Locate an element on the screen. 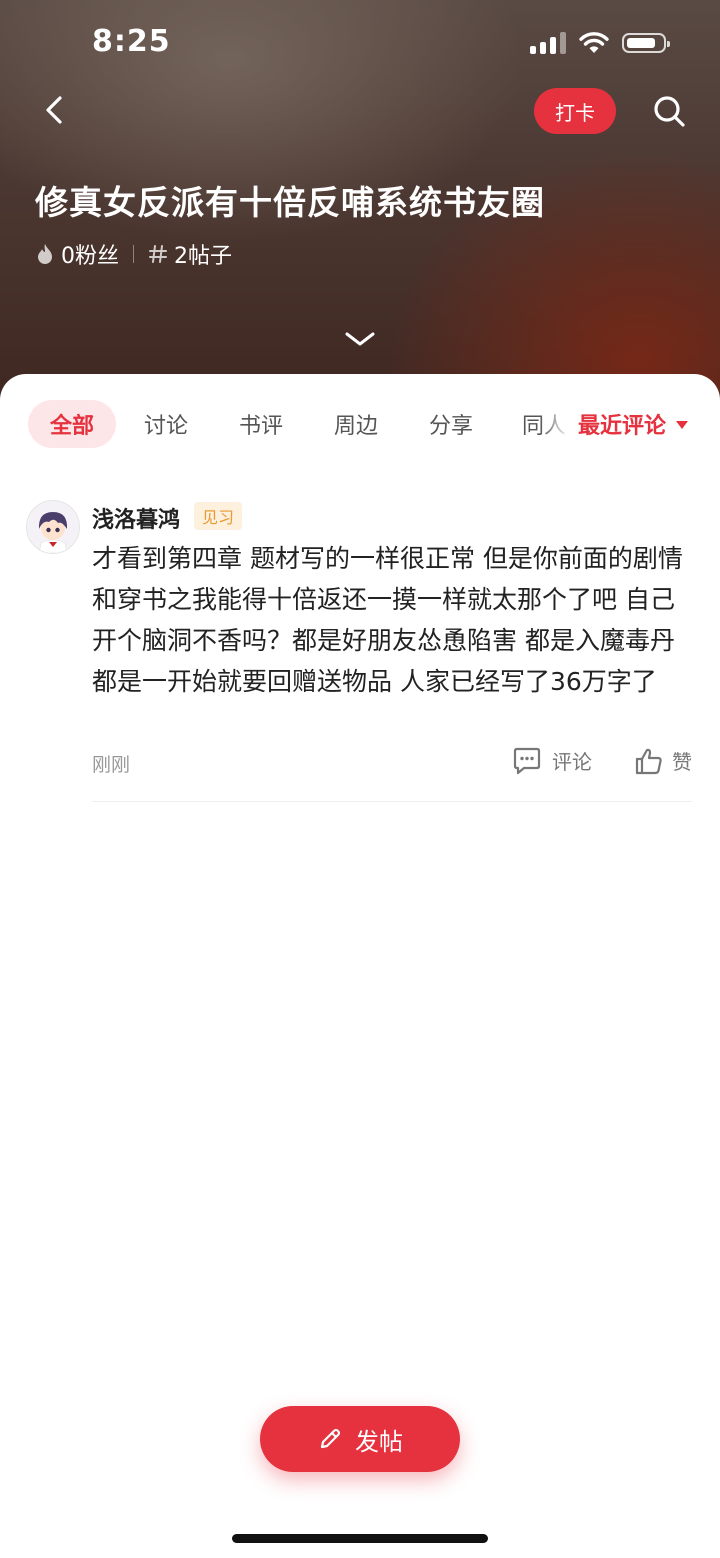 The width and height of the screenshot is (720, 1558). hashtag-icon is located at coordinates (158, 254).